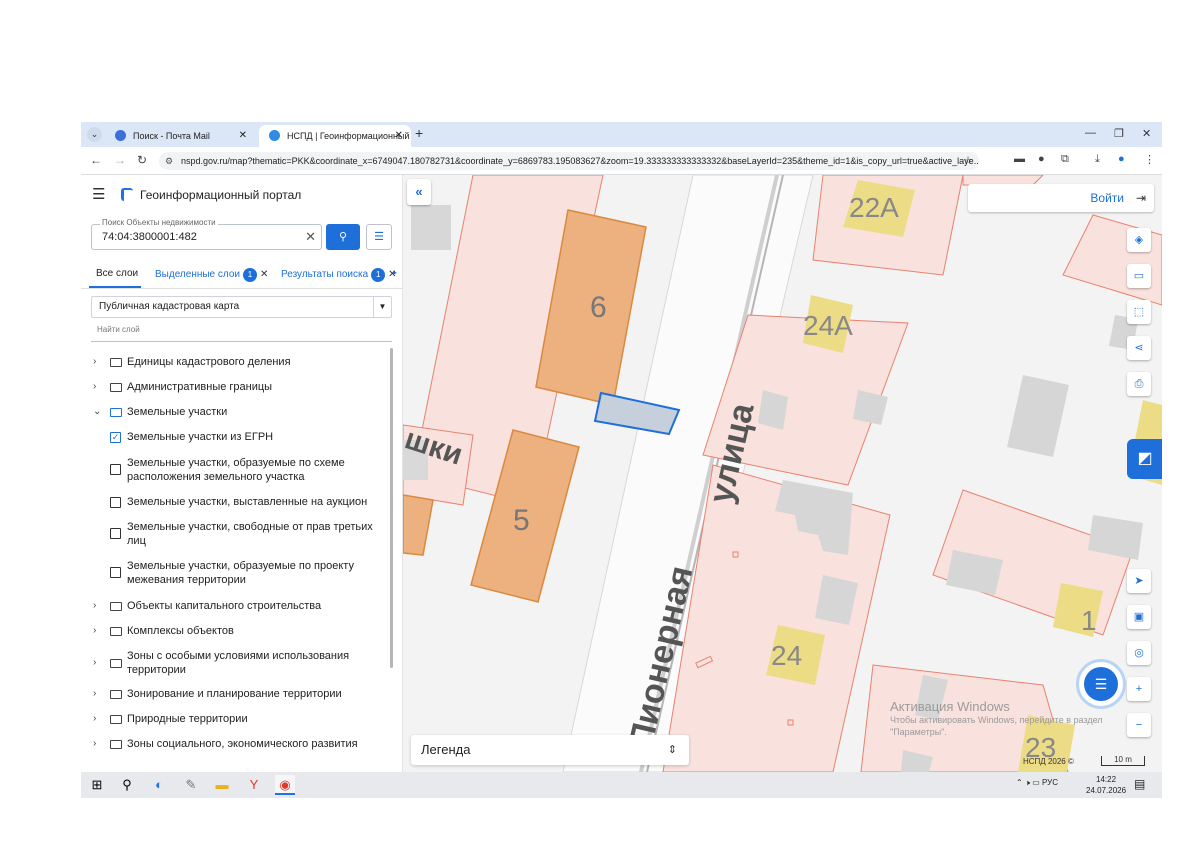 This screenshot has width=1200, height=849. What do you see at coordinates (187, 719) in the screenshot?
I see `tree-item-label: Природные территории` at bounding box center [187, 719].